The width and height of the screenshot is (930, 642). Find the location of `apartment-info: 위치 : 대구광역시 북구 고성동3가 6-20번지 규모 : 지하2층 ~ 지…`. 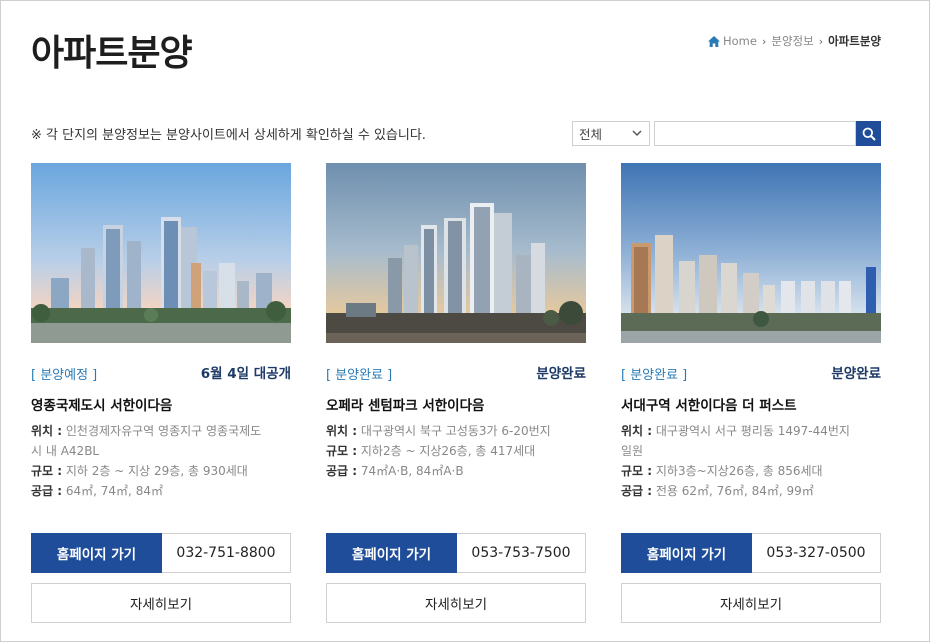

apartment-info: 위치 : 대구광역시 북구 고성동3가 6-20번지 규모 : 지하2층 ~ 지… is located at coordinates (456, 451).